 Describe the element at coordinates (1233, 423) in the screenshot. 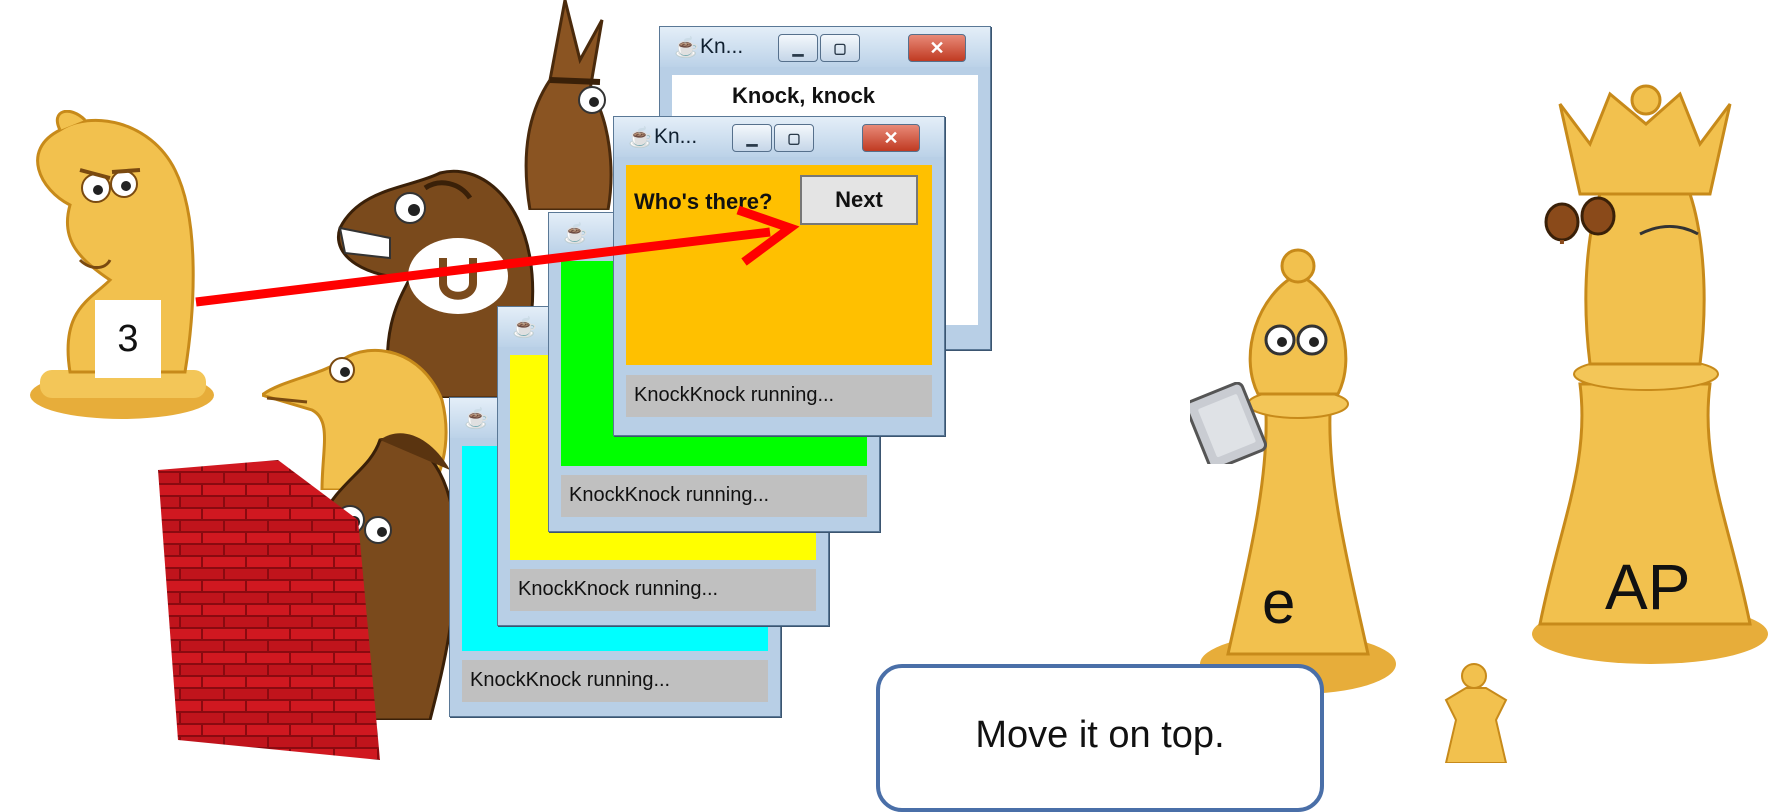

I see `tablet-icon` at that location.